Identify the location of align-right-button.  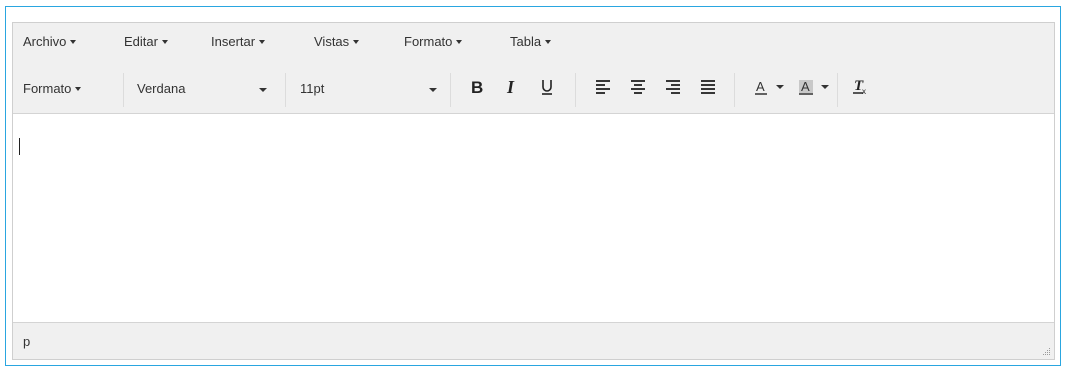
(673, 87).